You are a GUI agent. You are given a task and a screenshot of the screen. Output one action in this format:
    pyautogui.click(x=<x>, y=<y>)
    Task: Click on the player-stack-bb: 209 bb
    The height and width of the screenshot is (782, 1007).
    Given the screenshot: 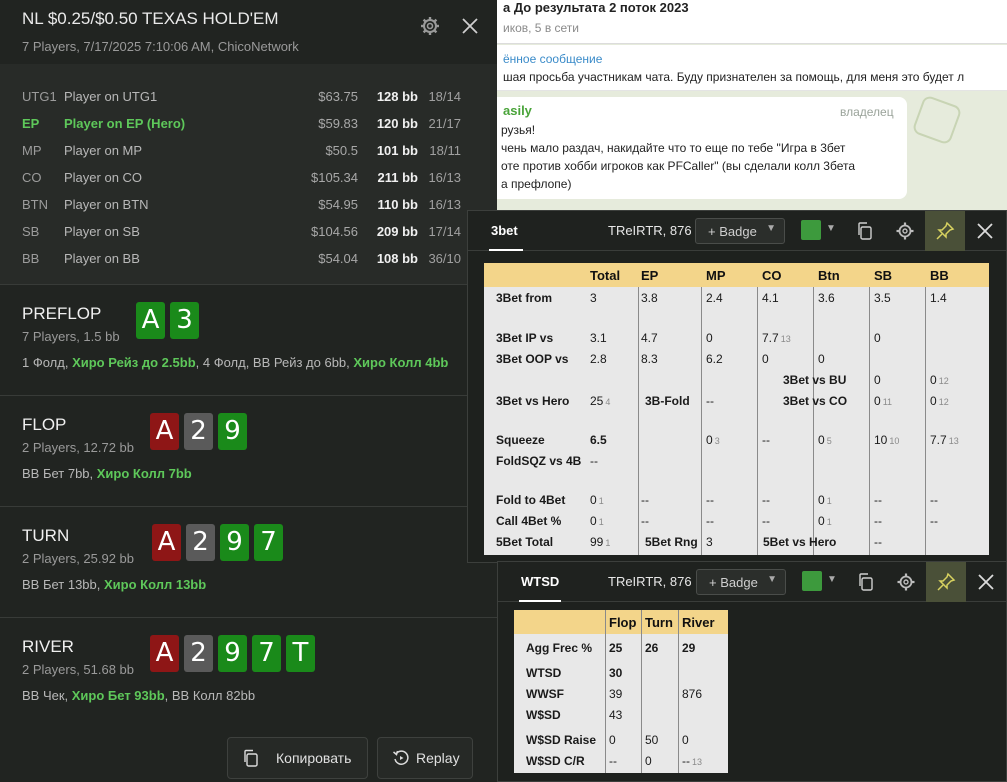 What is the action you would take?
    pyautogui.click(x=397, y=231)
    